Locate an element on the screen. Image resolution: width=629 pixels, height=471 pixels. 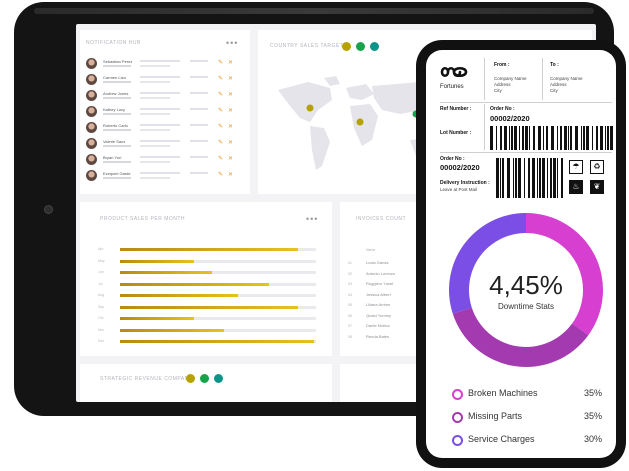
order-number-2: 00002/2020 is located at coordinates (460, 167).